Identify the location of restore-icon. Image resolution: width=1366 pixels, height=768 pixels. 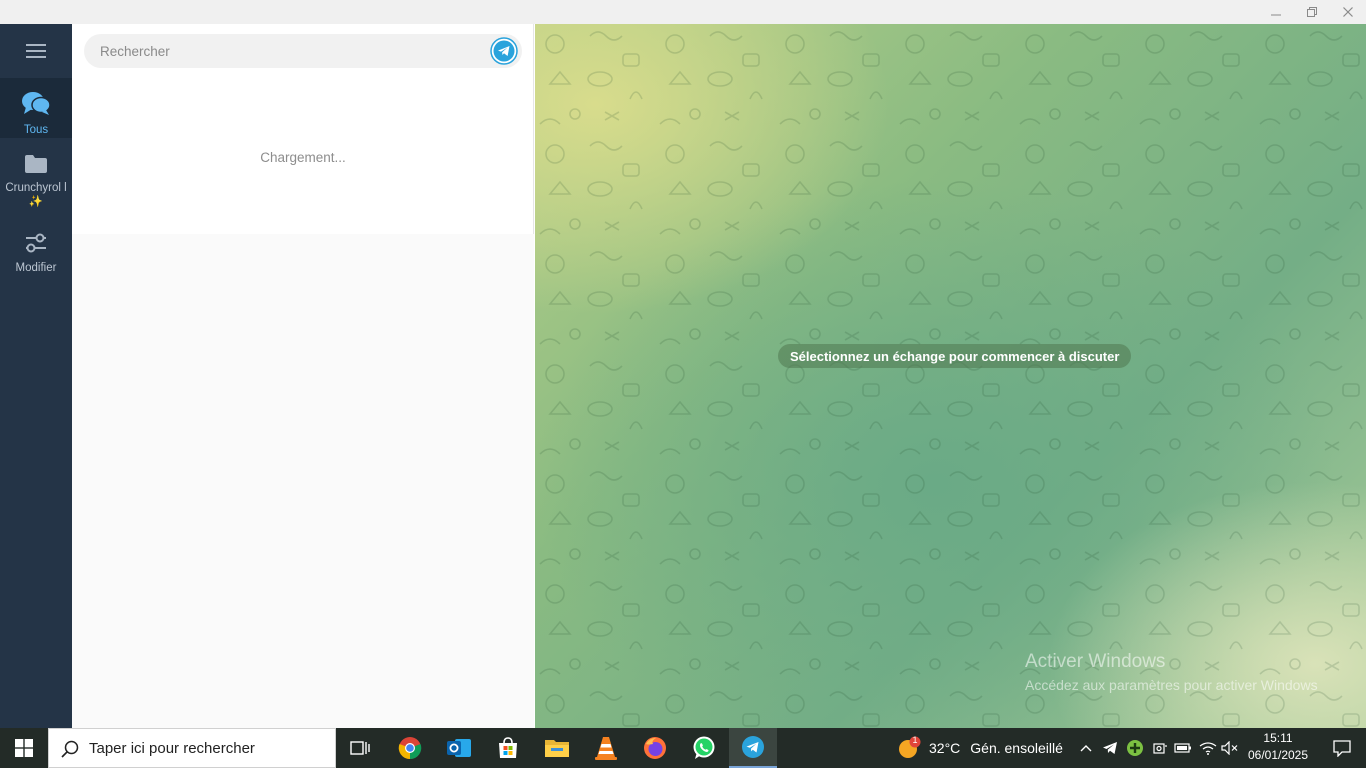
(1312, 12).